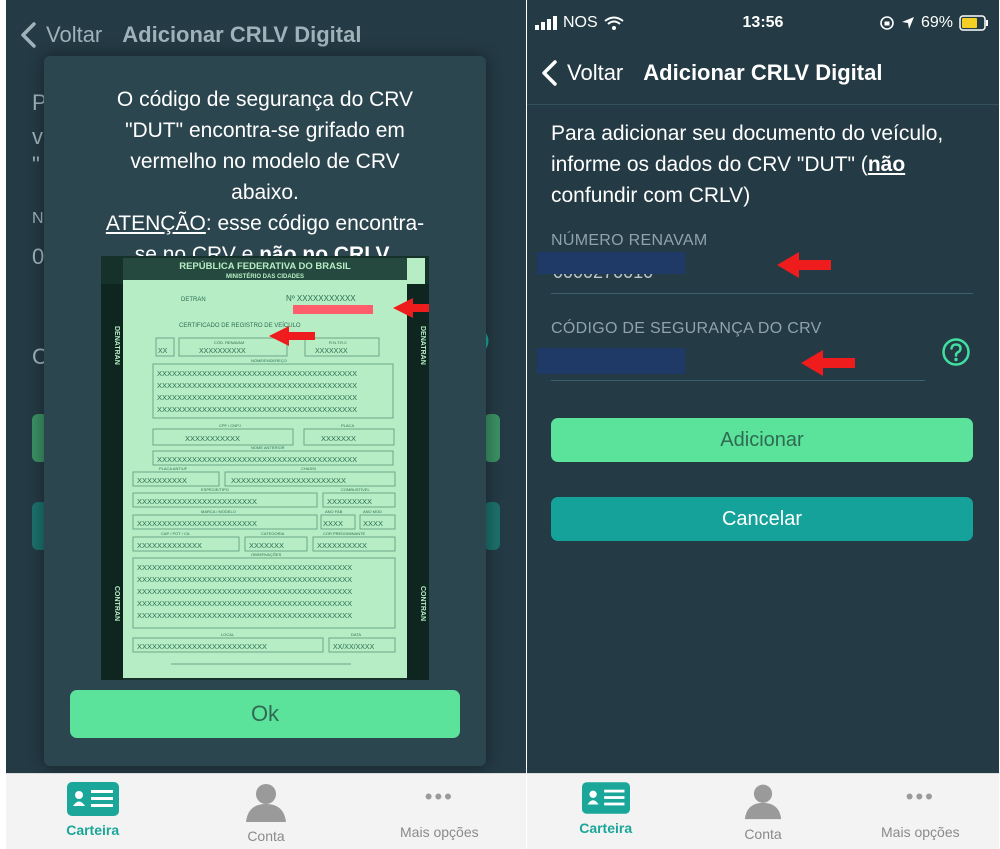 The height and width of the screenshot is (849, 1000). Describe the element at coordinates (38, 218) in the screenshot. I see `bg-text: N` at that location.